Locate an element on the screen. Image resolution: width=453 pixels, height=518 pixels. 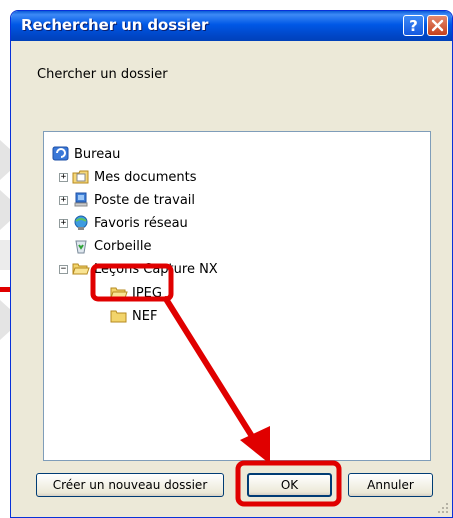
instruction-text: Chercher un dossier is located at coordinates (102, 74).